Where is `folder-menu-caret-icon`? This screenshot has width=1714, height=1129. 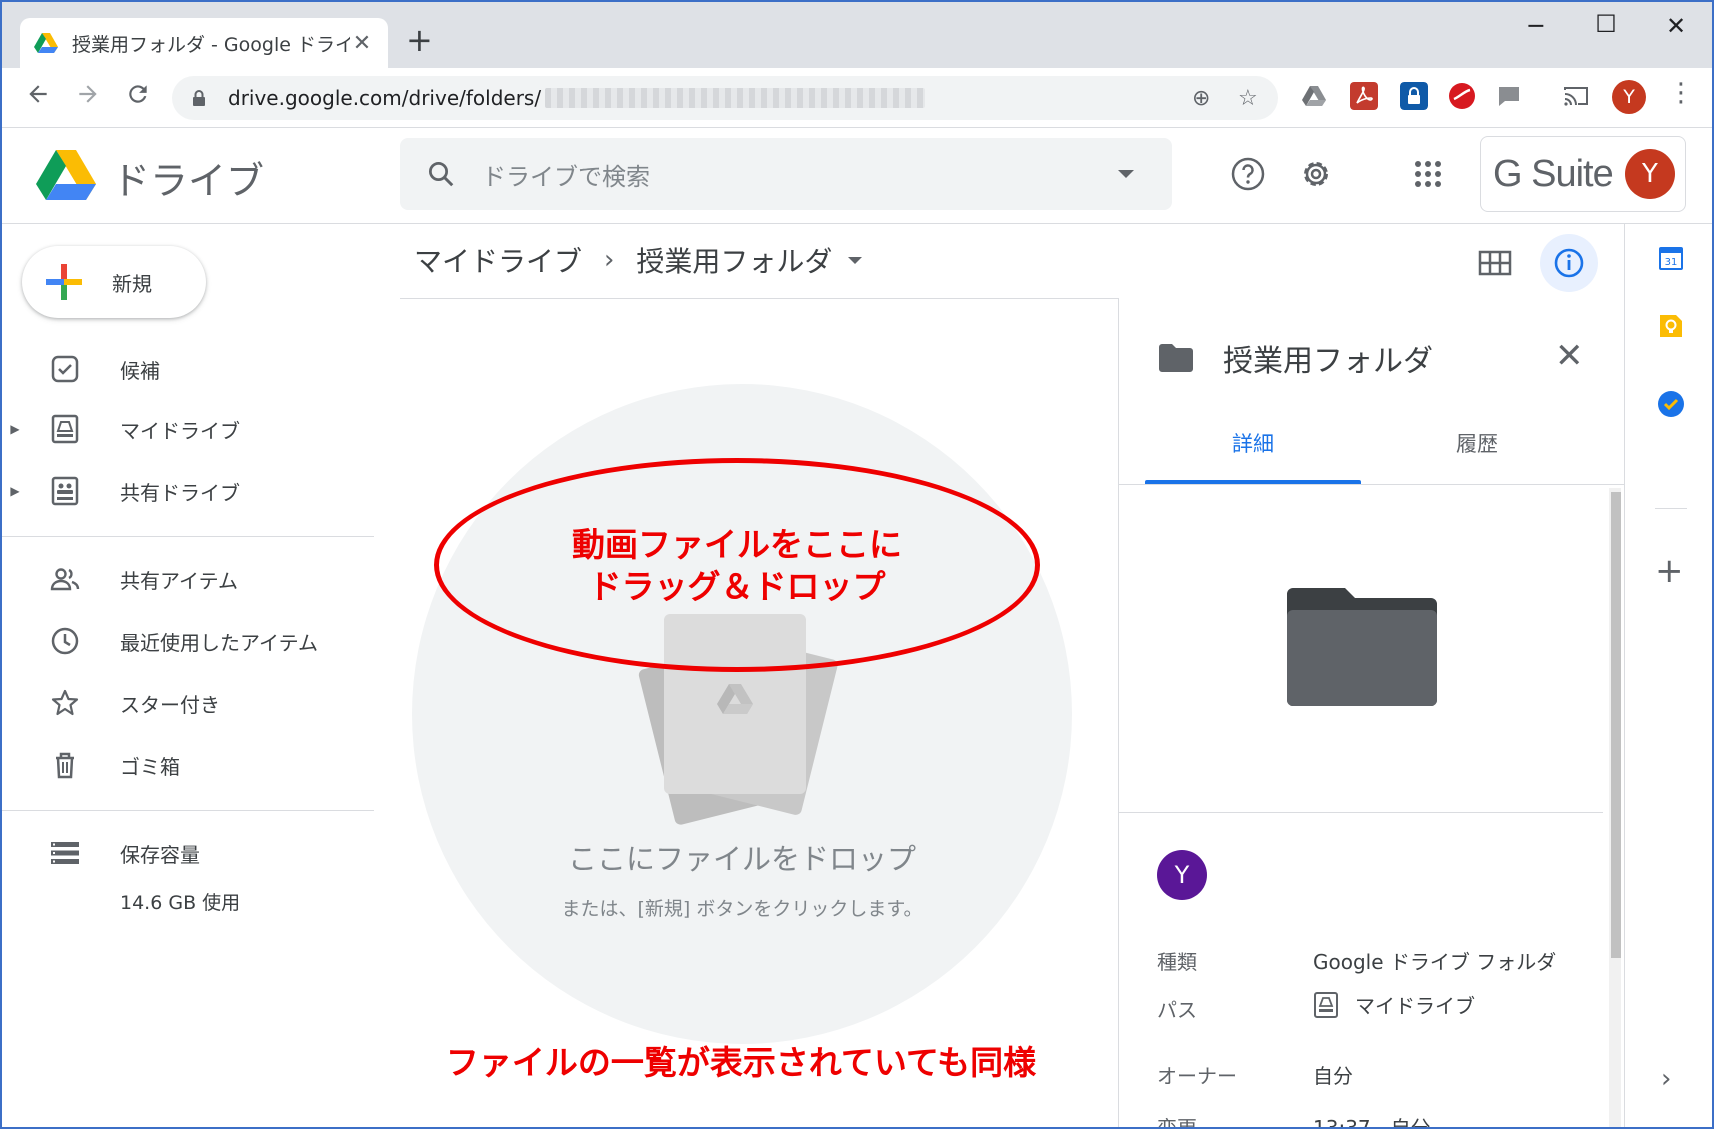
folder-menu-caret-icon is located at coordinates (855, 260).